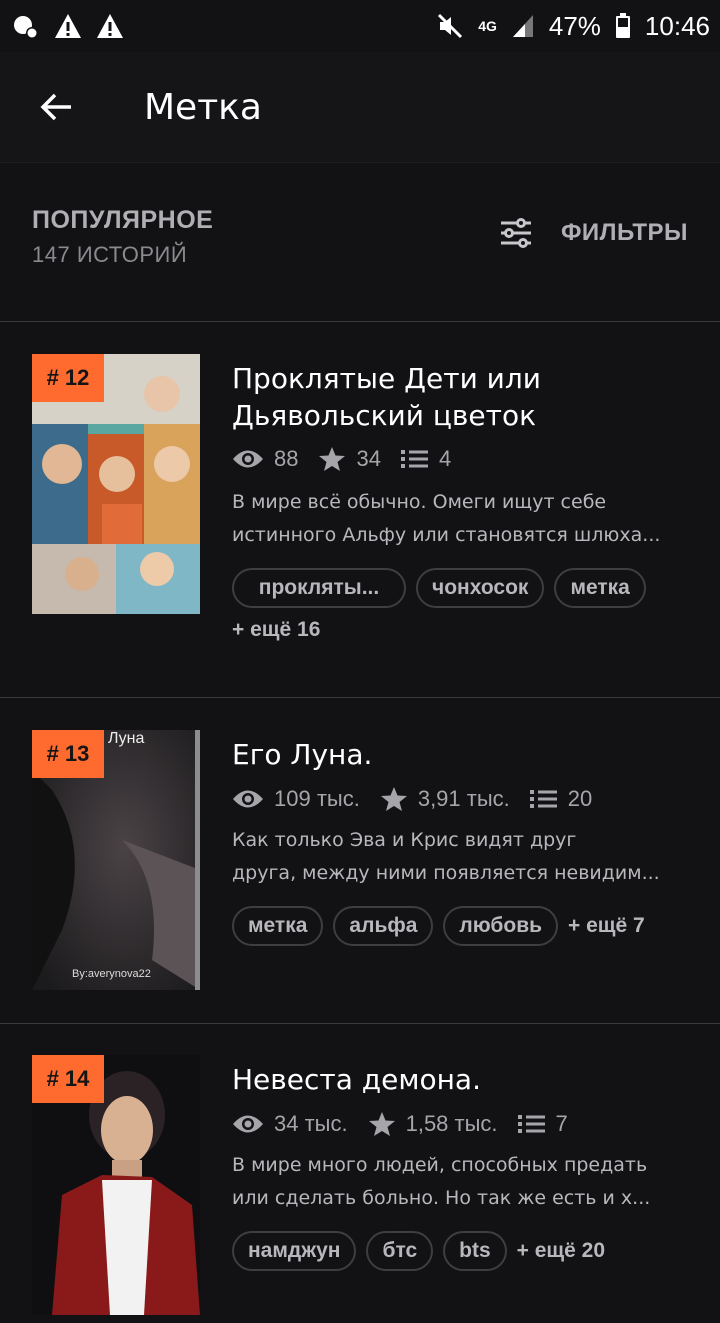  Describe the element at coordinates (203, 107) in the screenshot. I see `page-title: Метка` at that location.